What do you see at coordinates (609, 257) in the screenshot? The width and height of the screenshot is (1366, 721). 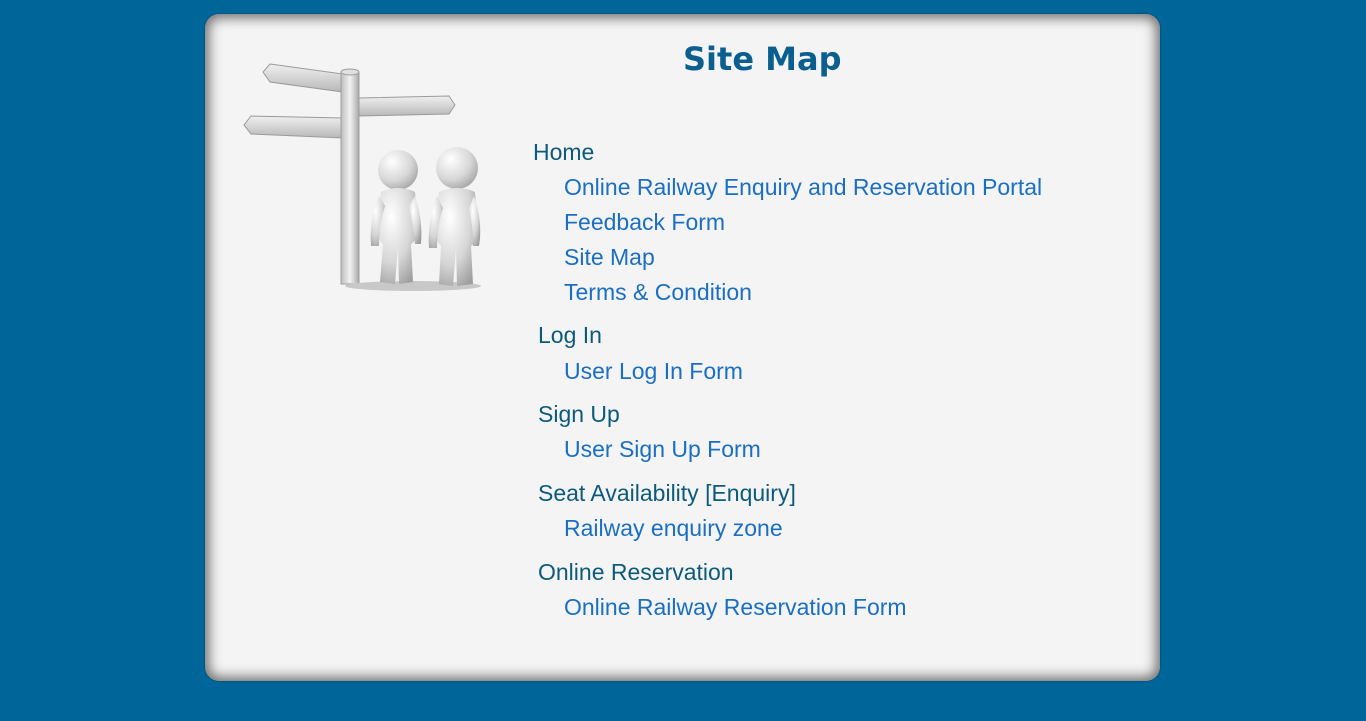 I see `link-site-map: Site Map` at bounding box center [609, 257].